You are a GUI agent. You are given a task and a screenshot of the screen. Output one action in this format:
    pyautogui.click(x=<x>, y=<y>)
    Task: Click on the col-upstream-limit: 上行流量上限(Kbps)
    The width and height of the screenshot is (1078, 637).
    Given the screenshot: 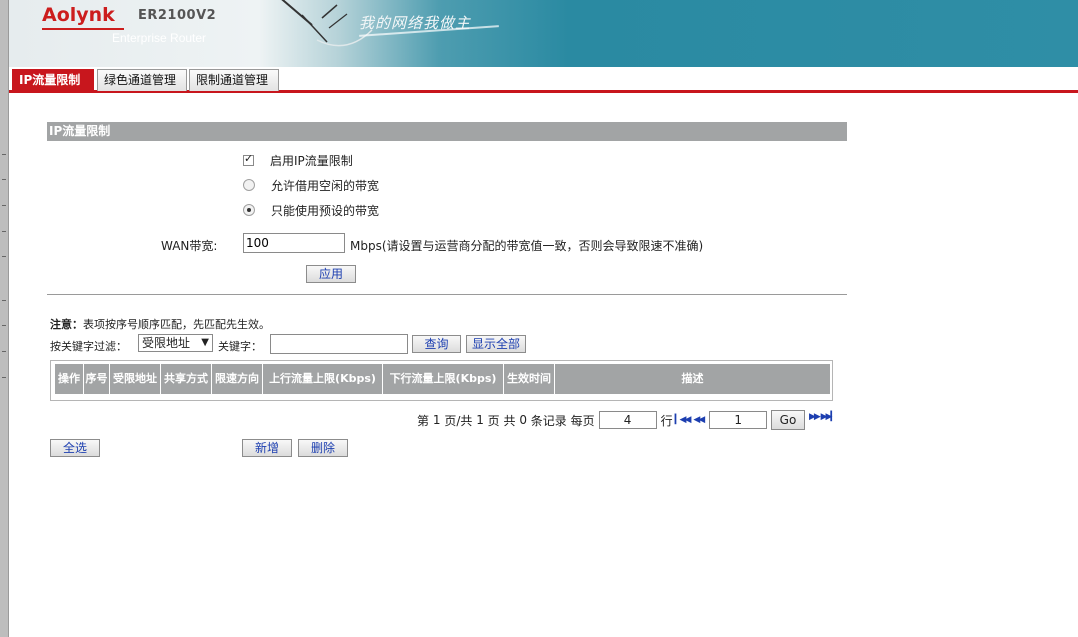 What is the action you would take?
    pyautogui.click(x=323, y=379)
    